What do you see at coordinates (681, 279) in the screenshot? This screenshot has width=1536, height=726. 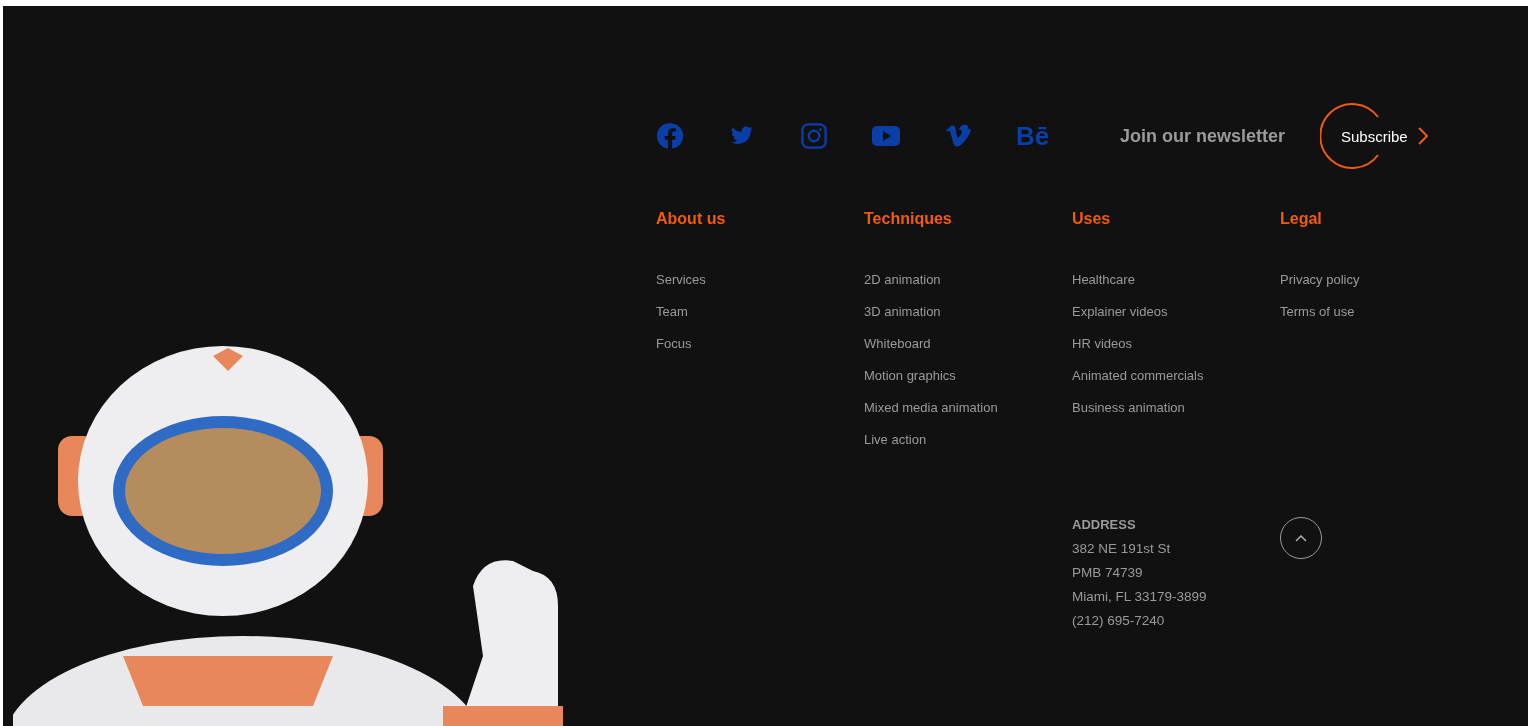 I see `footer-link: Services` at bounding box center [681, 279].